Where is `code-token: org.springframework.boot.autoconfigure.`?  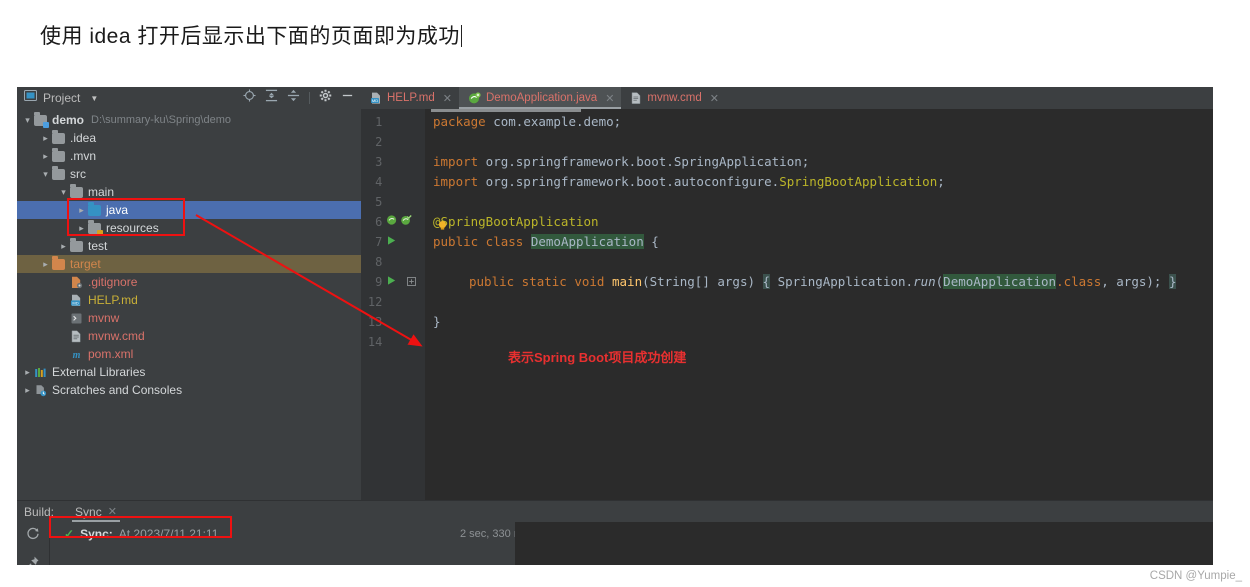
code-token: org.springframework.boot.autoconfigure. is located at coordinates (629, 181).